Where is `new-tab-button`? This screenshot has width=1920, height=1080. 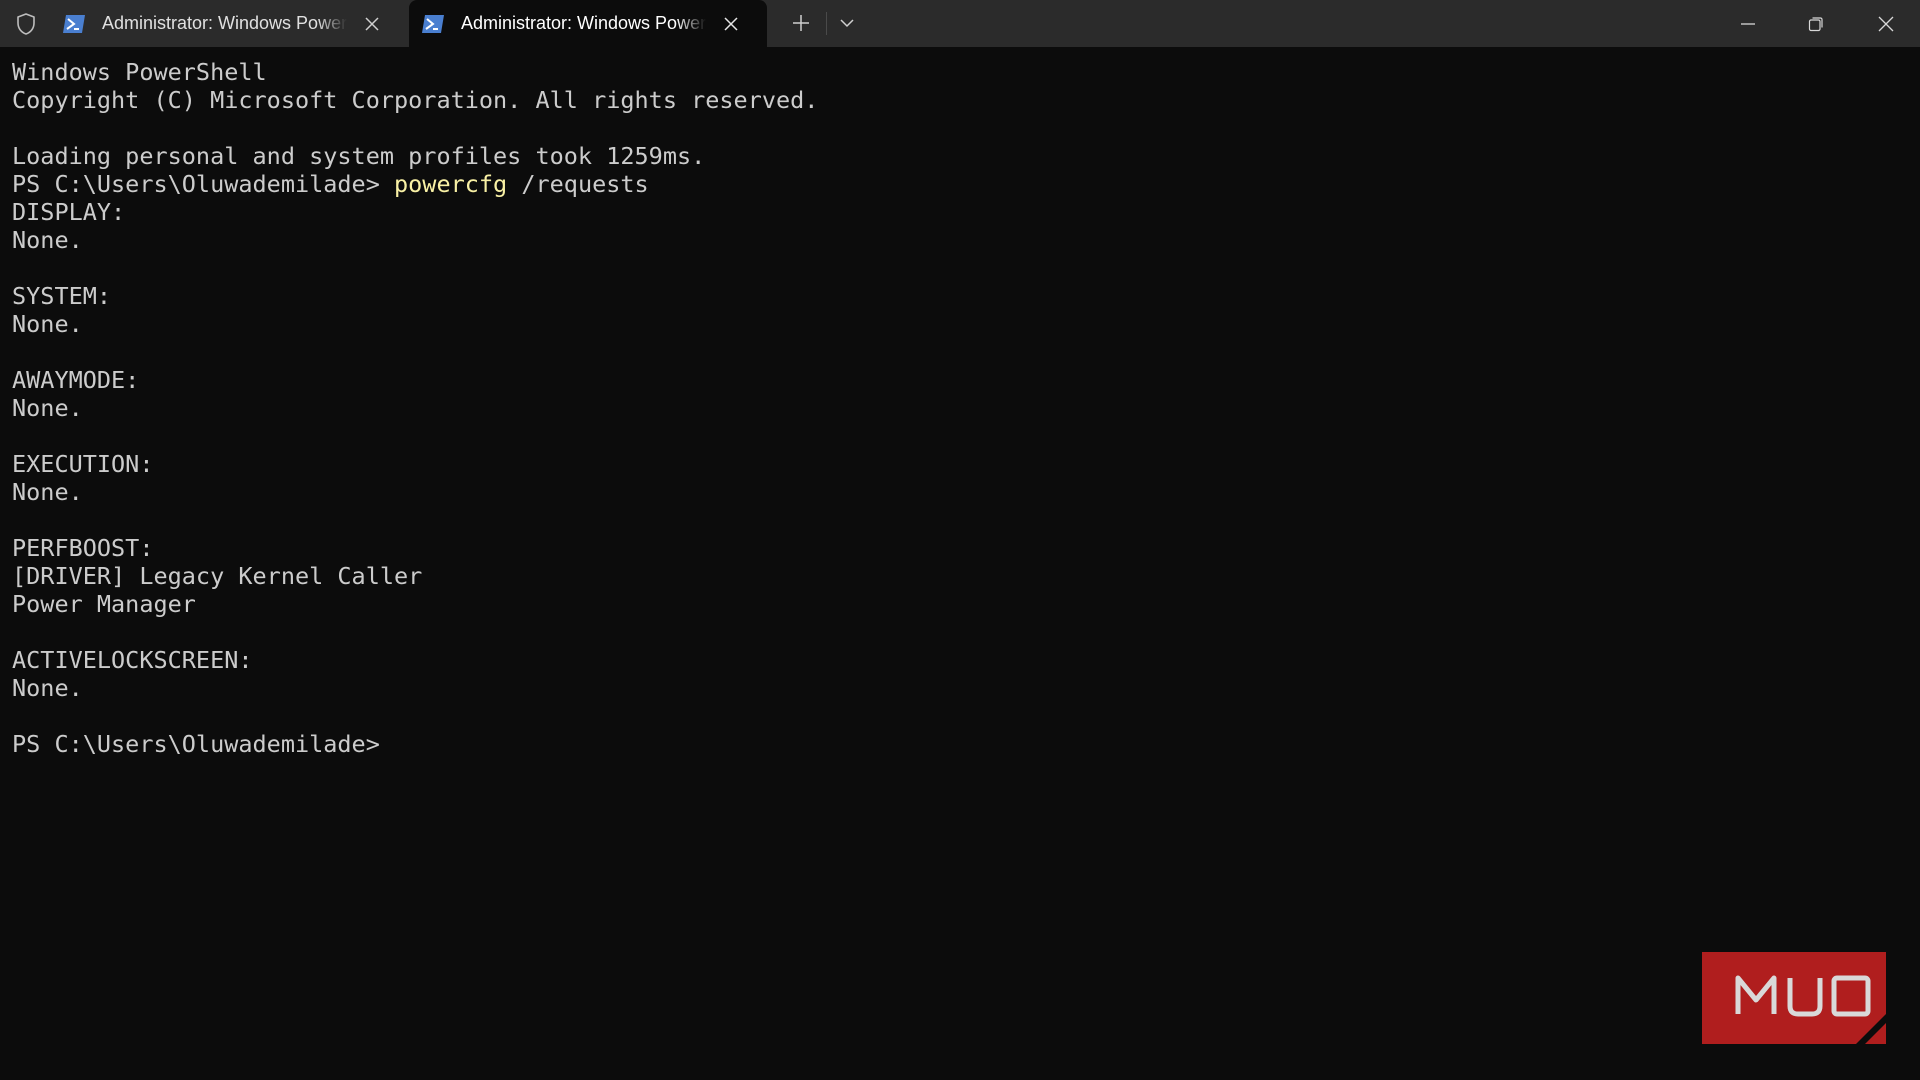 new-tab-button is located at coordinates (801, 23).